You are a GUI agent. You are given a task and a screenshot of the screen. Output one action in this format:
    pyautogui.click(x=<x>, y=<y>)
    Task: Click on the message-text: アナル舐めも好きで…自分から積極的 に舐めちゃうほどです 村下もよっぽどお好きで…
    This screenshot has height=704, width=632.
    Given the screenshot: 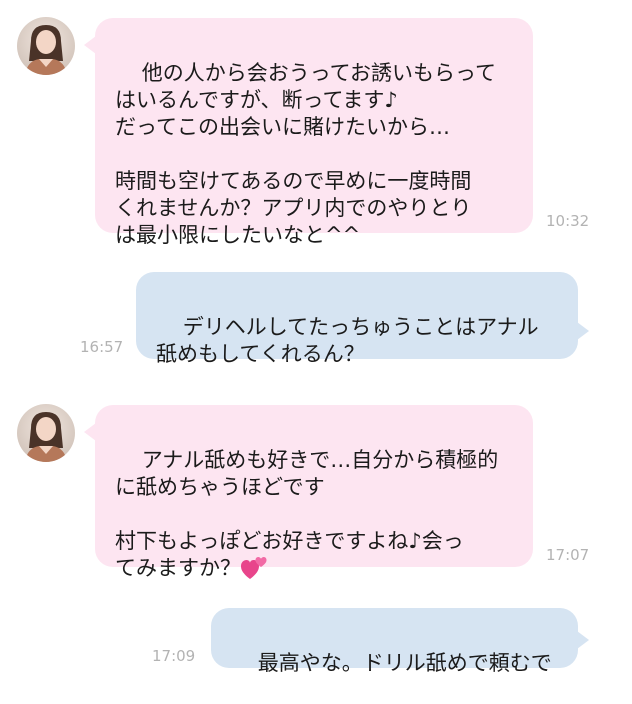 What is the action you would take?
    pyautogui.click(x=307, y=514)
    